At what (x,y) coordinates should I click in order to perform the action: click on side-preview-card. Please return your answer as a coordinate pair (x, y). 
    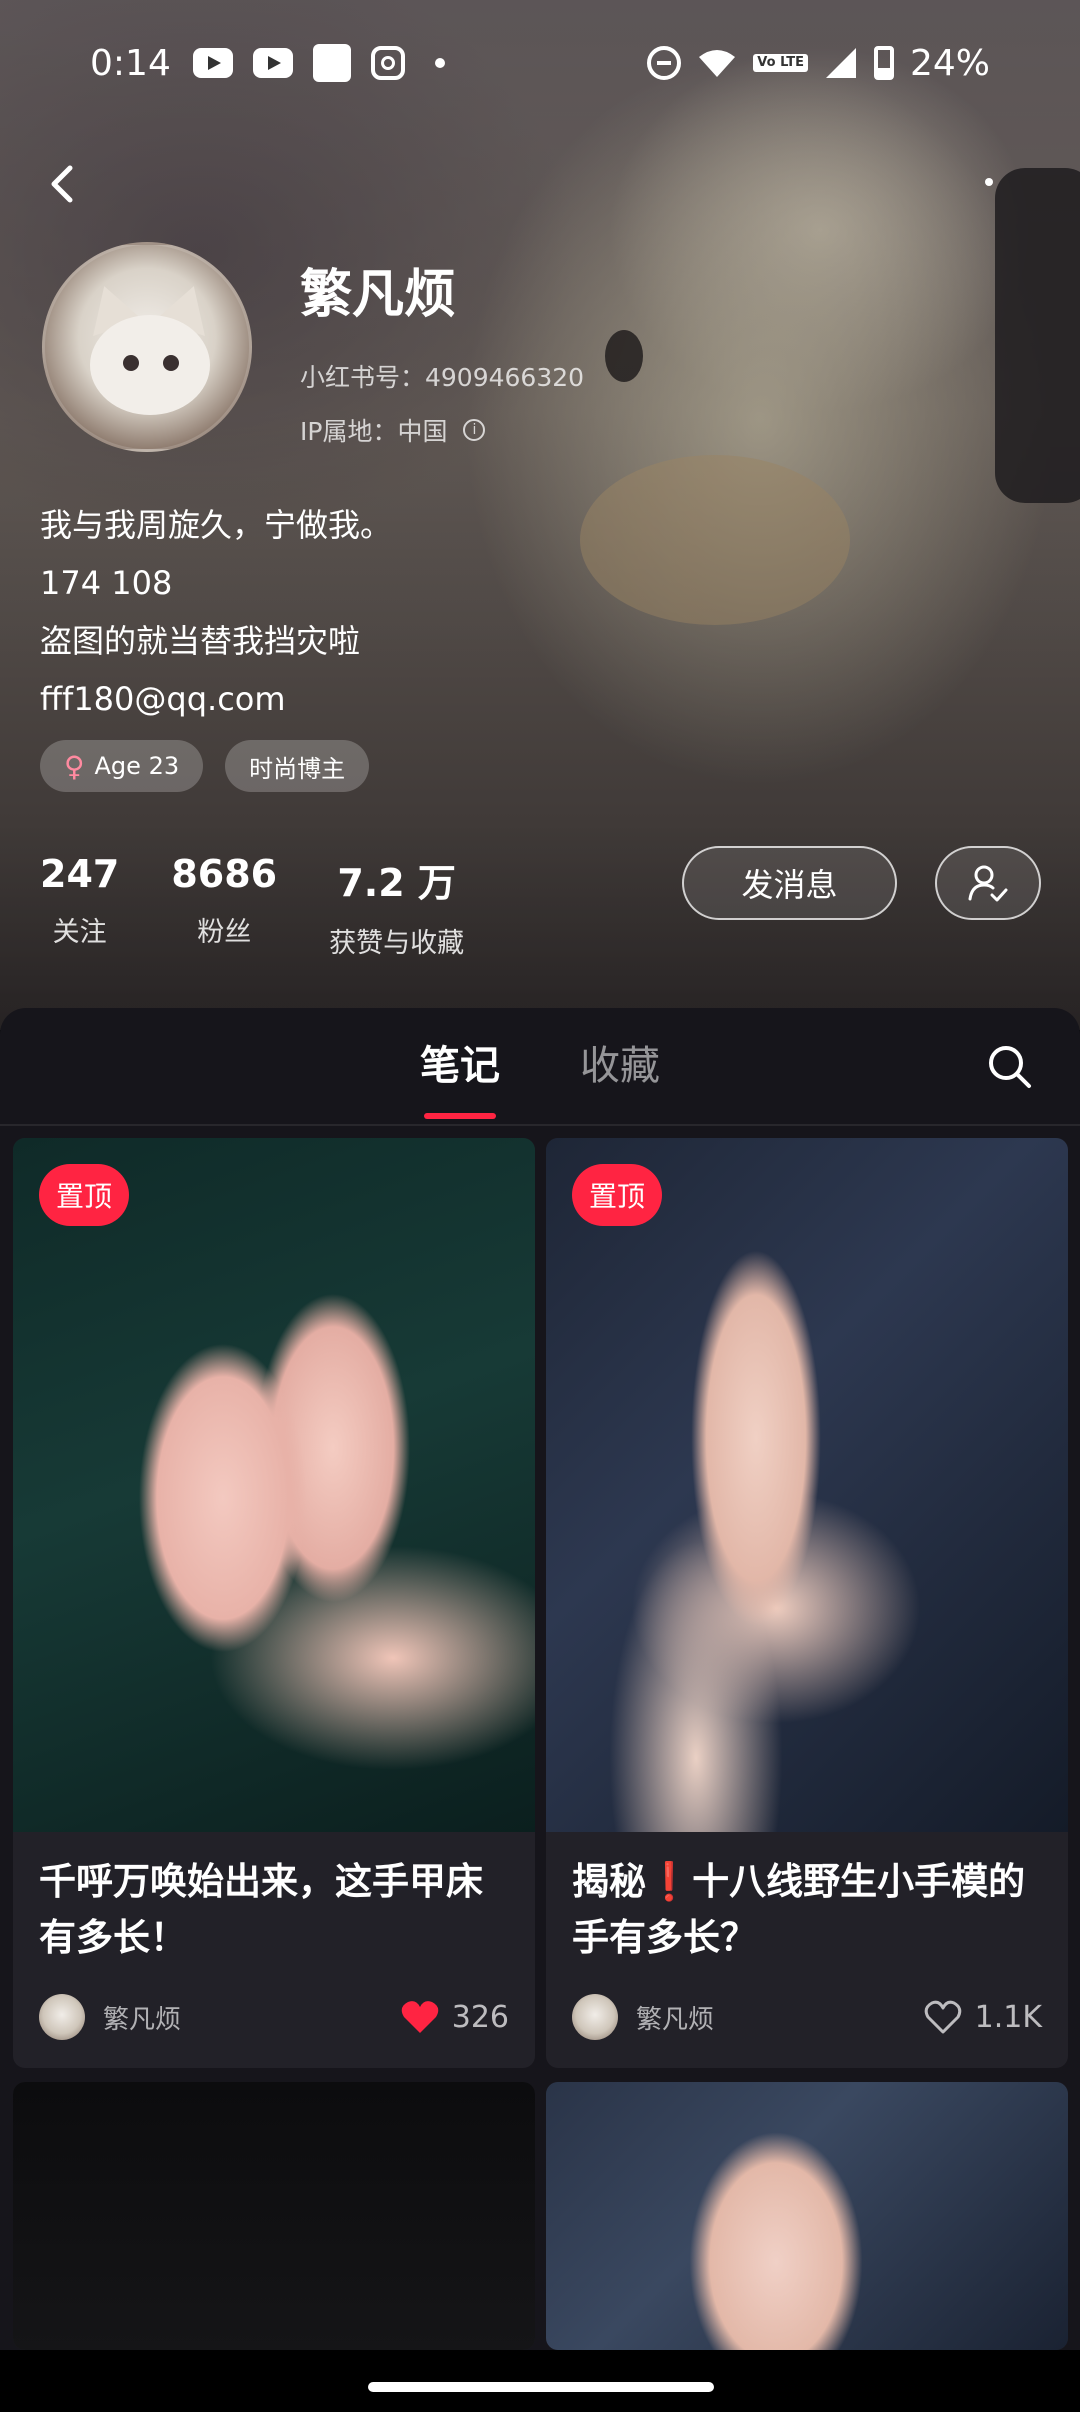
    Looking at the image, I should click on (1037, 335).